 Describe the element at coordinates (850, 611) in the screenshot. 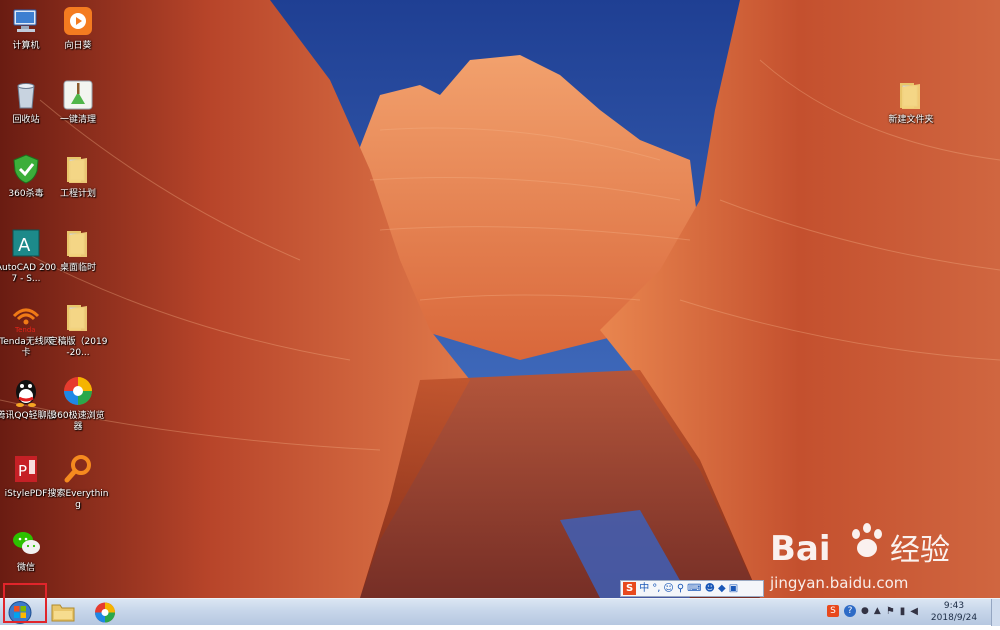

I see `help-icon: ?` at that location.